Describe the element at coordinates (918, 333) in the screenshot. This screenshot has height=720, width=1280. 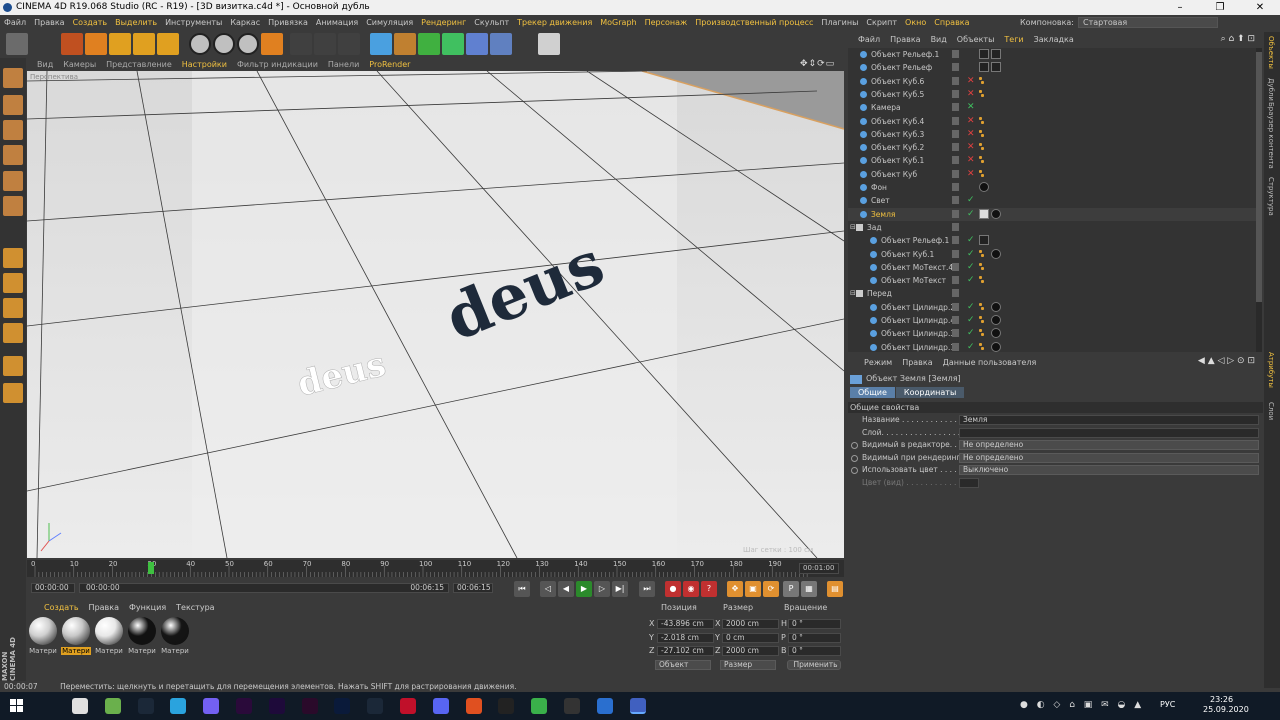
I see `object-name: Объект Цилиндр.3` at that location.